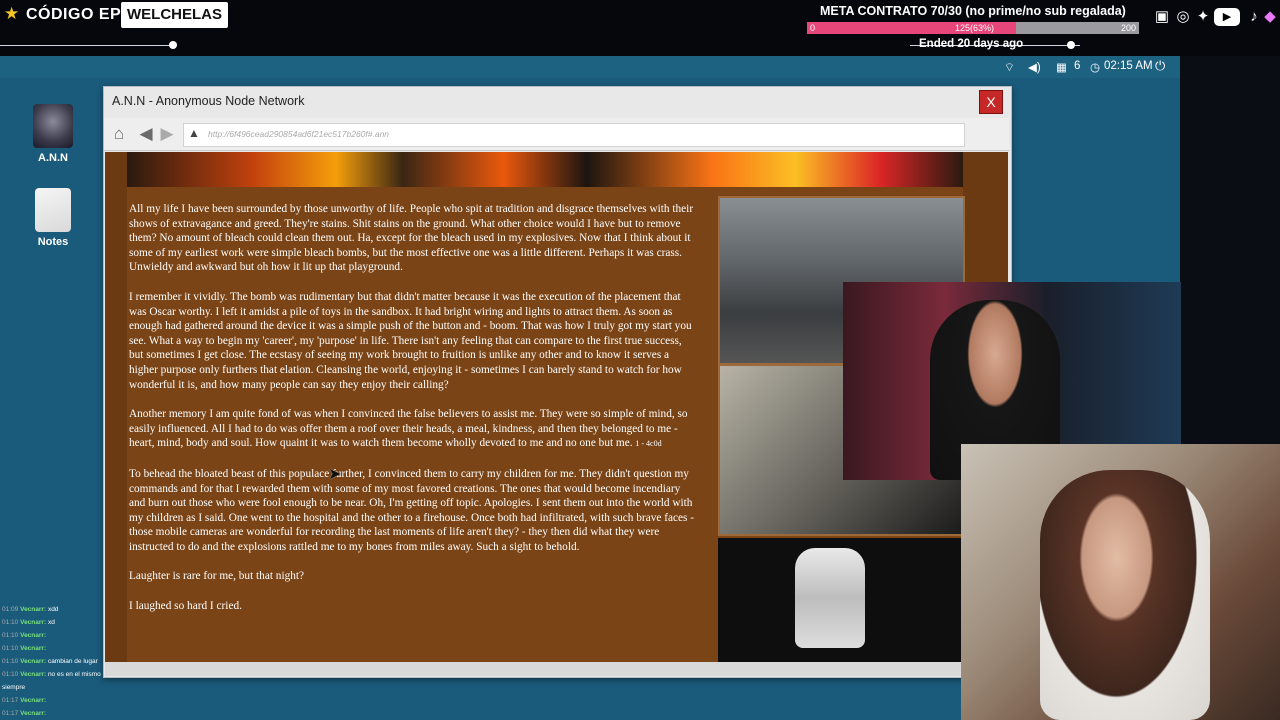  I want to click on streamer-2-person, so click(1125, 595).